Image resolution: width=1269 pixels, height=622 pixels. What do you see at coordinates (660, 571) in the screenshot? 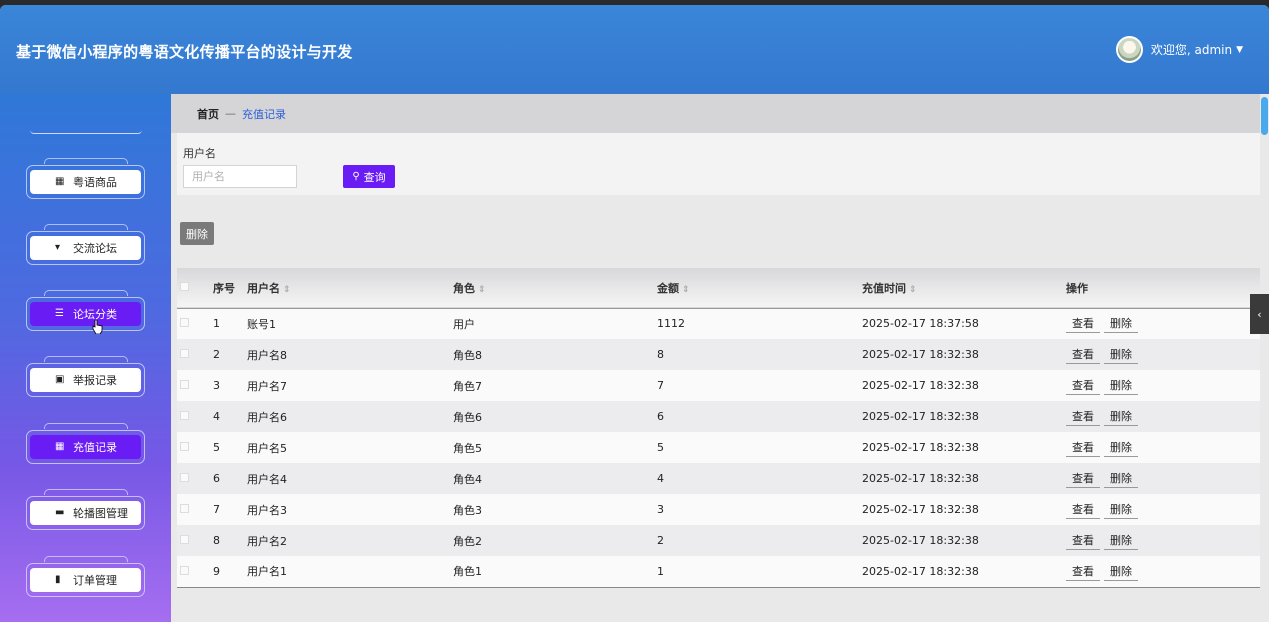
I see `cell-amount: 1` at bounding box center [660, 571].